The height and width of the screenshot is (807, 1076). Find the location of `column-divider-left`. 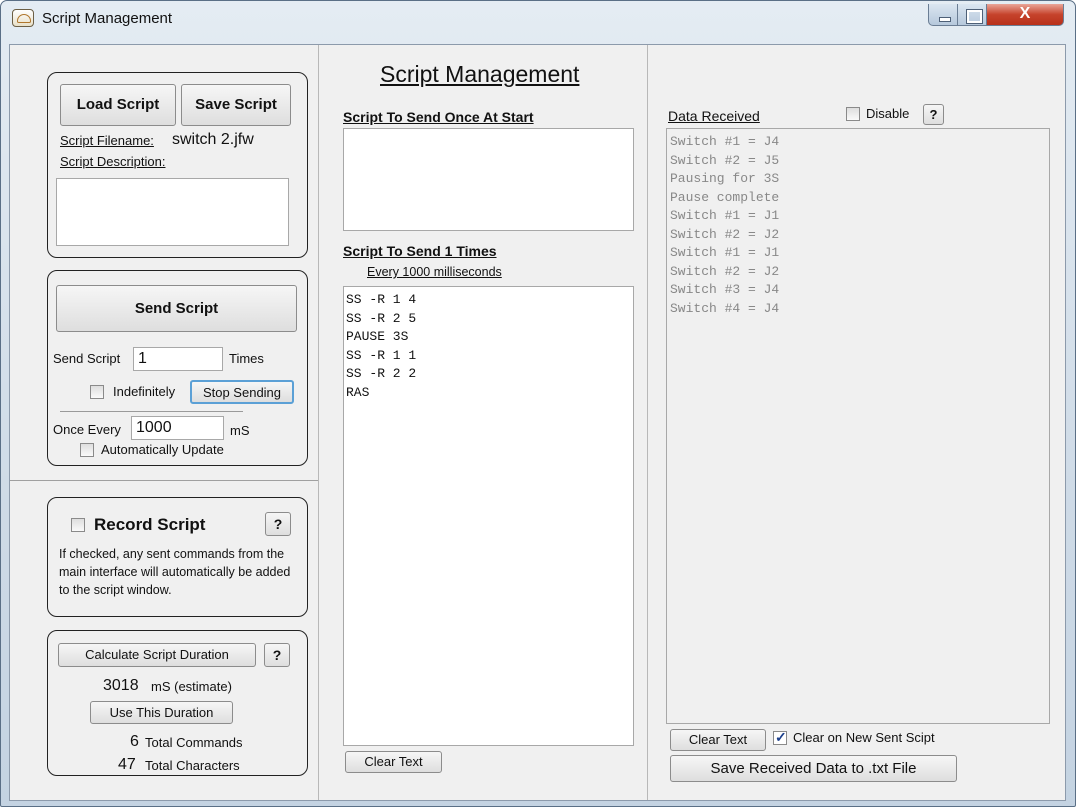

column-divider-left is located at coordinates (318, 422).